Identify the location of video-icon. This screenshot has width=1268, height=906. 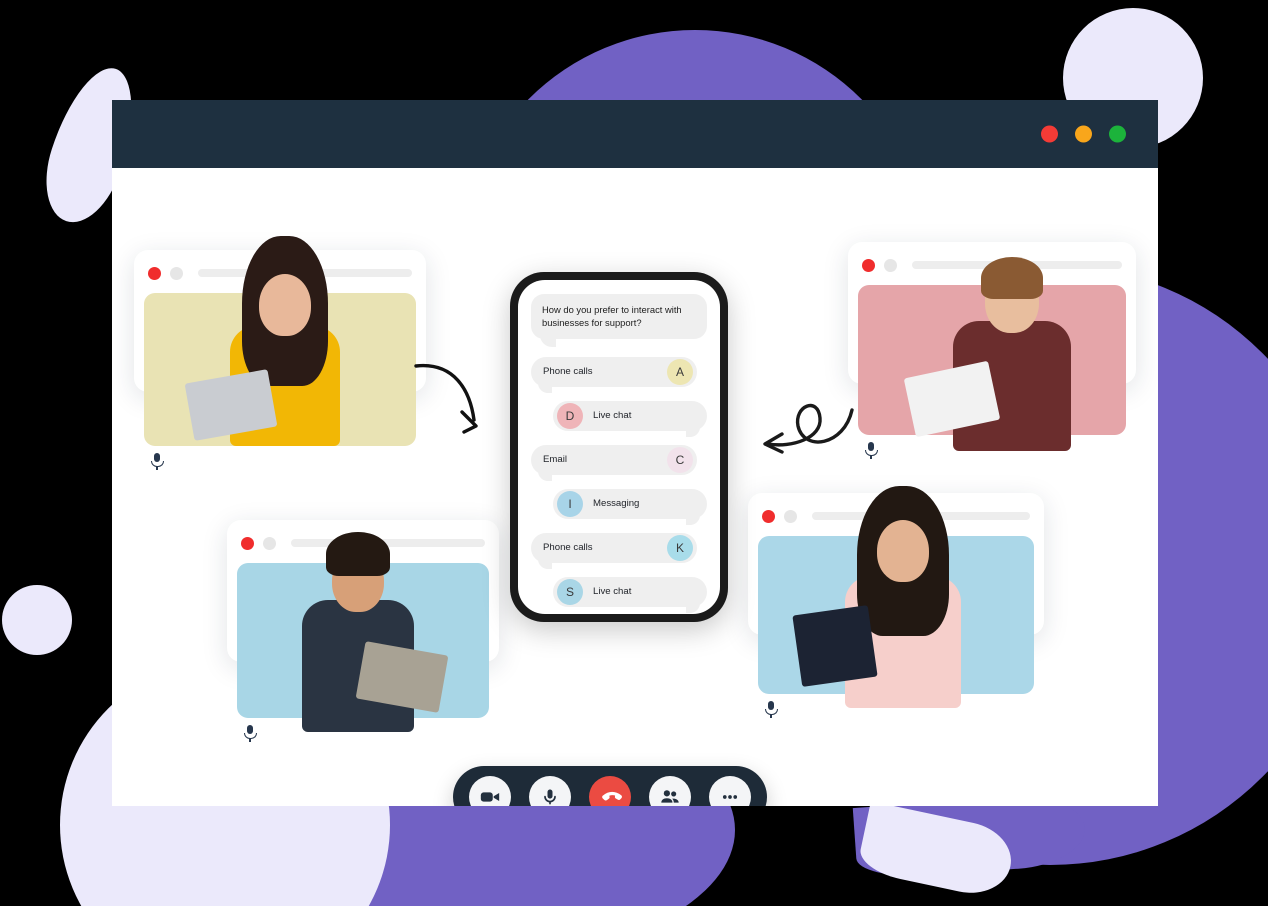
(490, 797).